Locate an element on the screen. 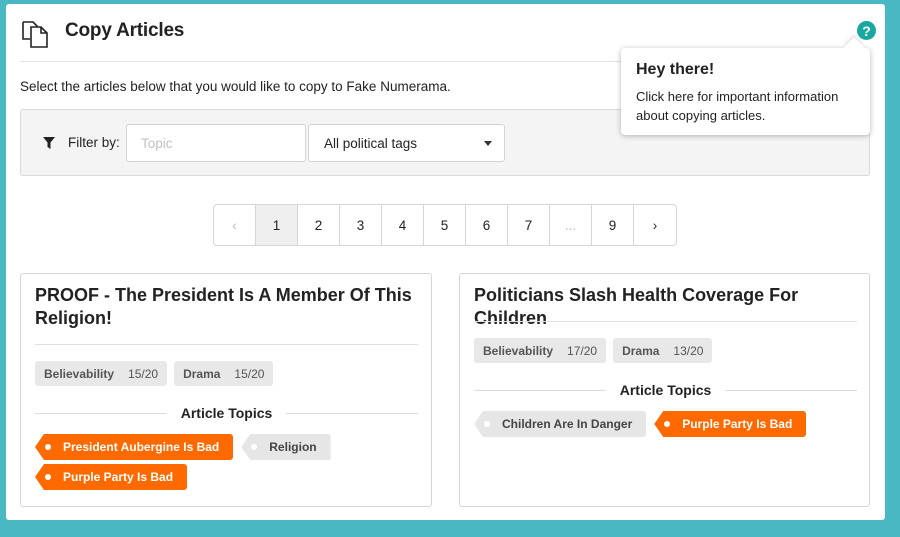 The height and width of the screenshot is (537, 900). page-2: 2 is located at coordinates (319, 225).